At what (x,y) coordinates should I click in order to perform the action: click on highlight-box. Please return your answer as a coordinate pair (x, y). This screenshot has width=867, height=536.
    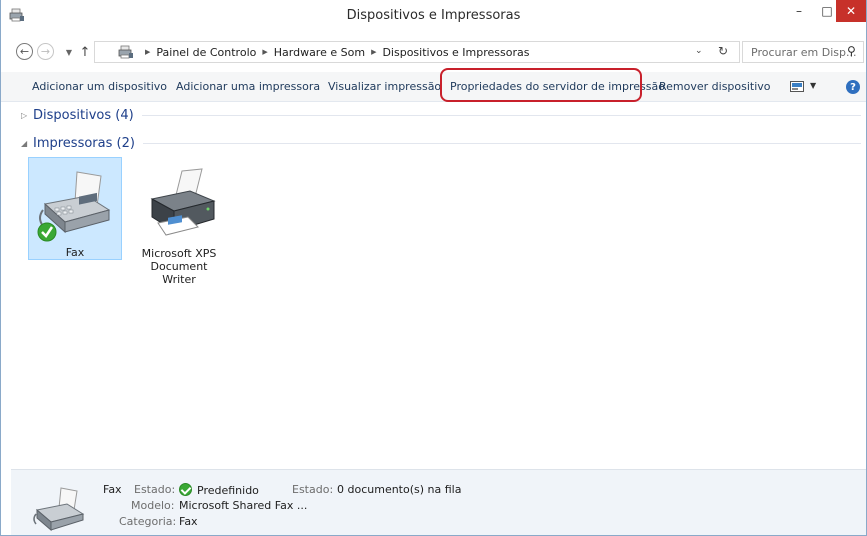
    Looking at the image, I should click on (541, 85).